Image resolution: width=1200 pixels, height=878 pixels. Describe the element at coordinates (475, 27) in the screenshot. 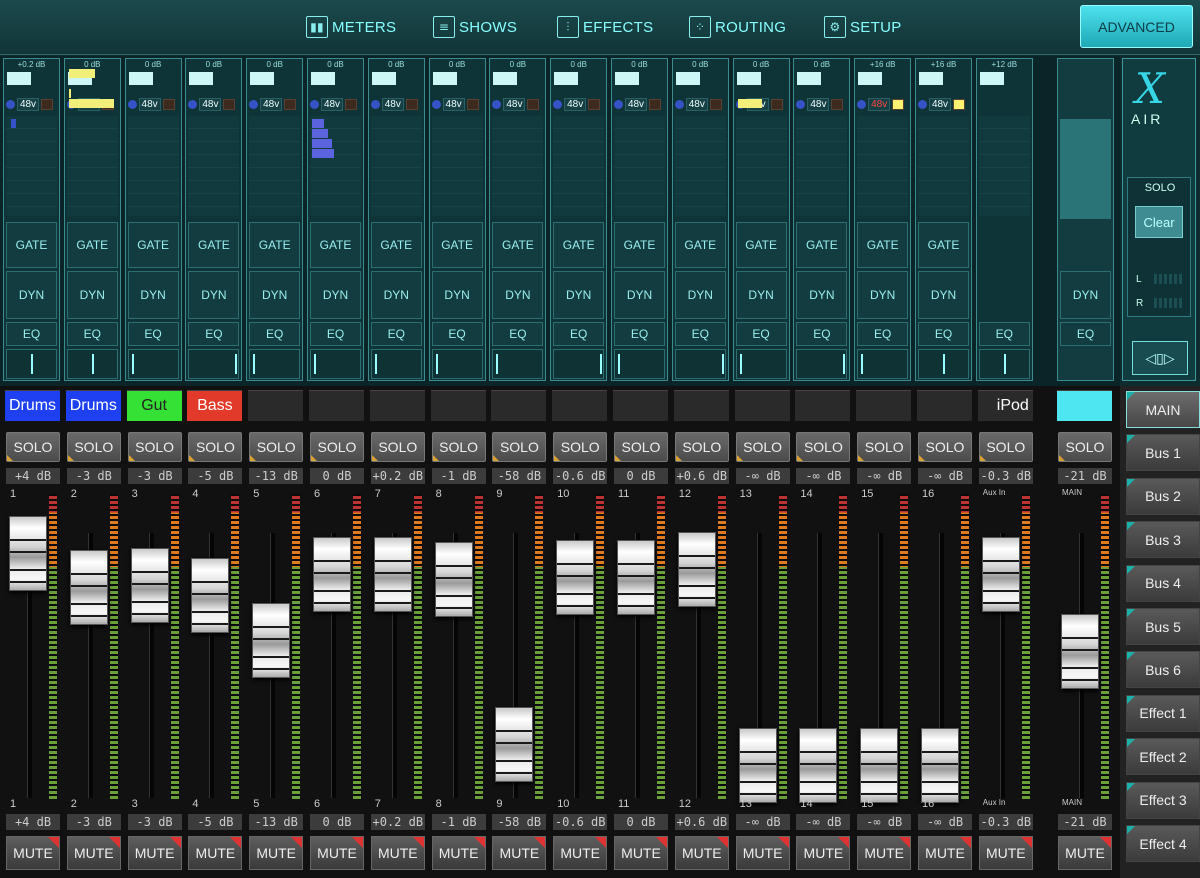

I see `shows-tab: ≡ SHOWS` at that location.